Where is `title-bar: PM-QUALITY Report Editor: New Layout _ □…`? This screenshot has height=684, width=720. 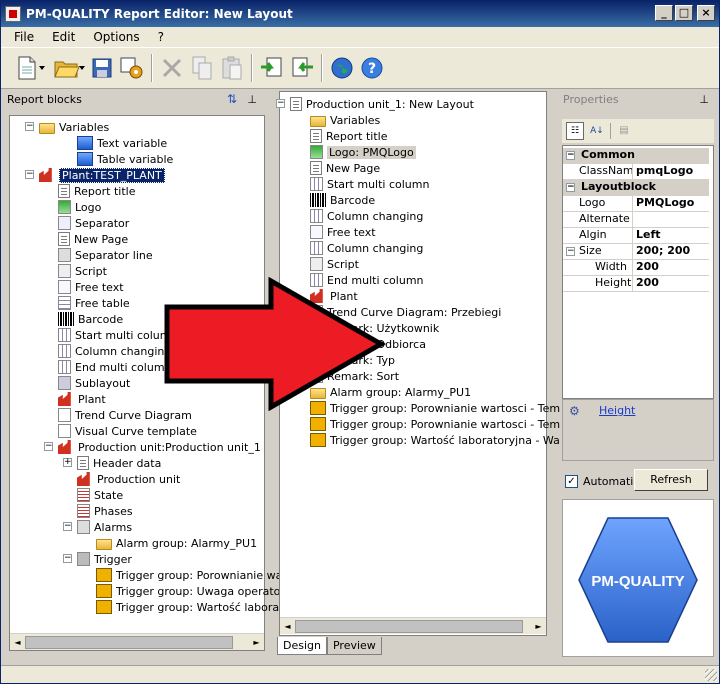
title-bar: PM-QUALITY Report Editor: New Layout _ □… is located at coordinates (360, 14).